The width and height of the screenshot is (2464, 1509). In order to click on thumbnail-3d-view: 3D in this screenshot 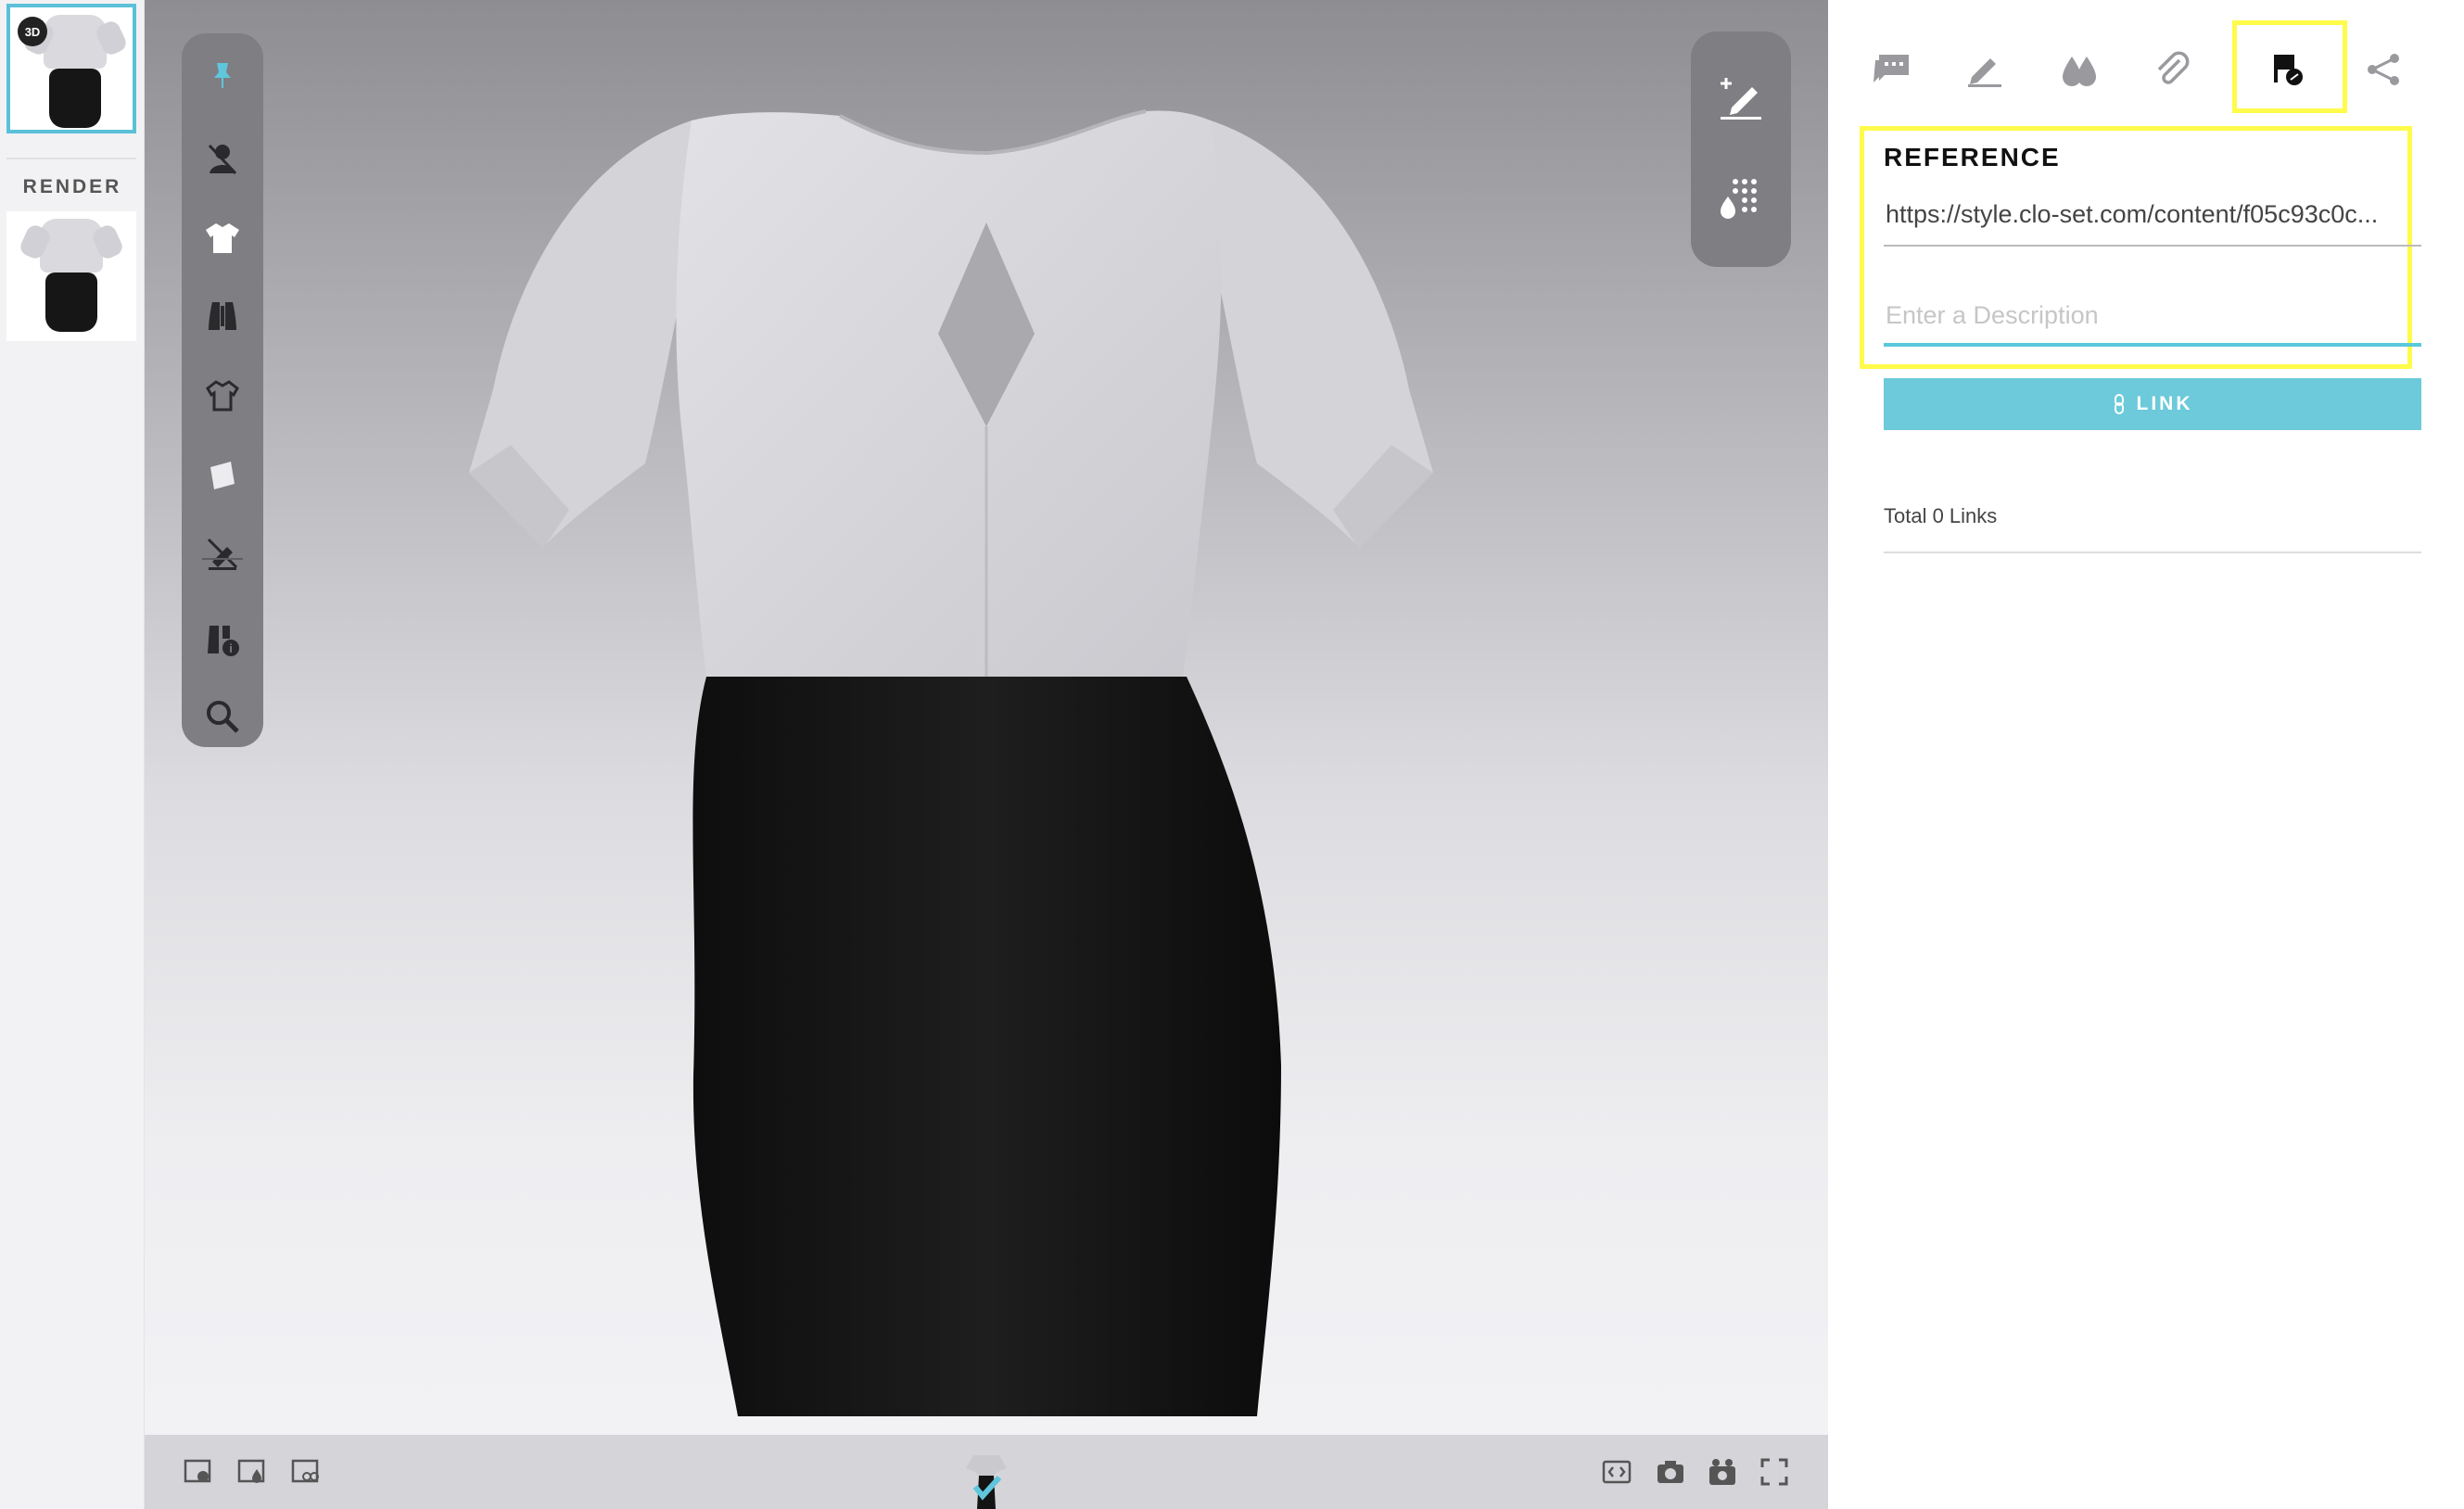, I will do `click(71, 69)`.